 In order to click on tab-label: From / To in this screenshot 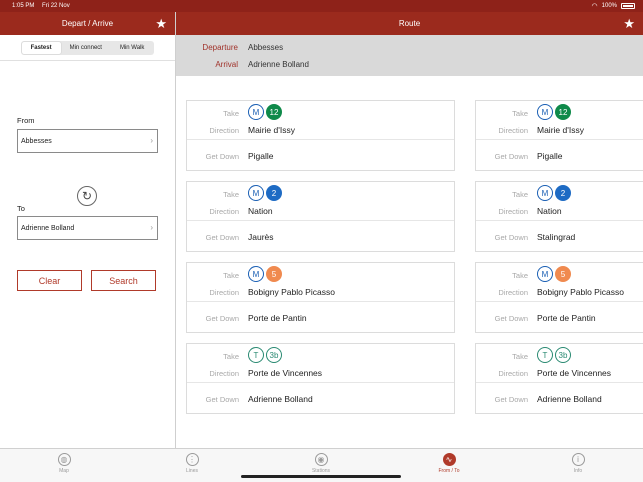, I will do `click(449, 471)`.